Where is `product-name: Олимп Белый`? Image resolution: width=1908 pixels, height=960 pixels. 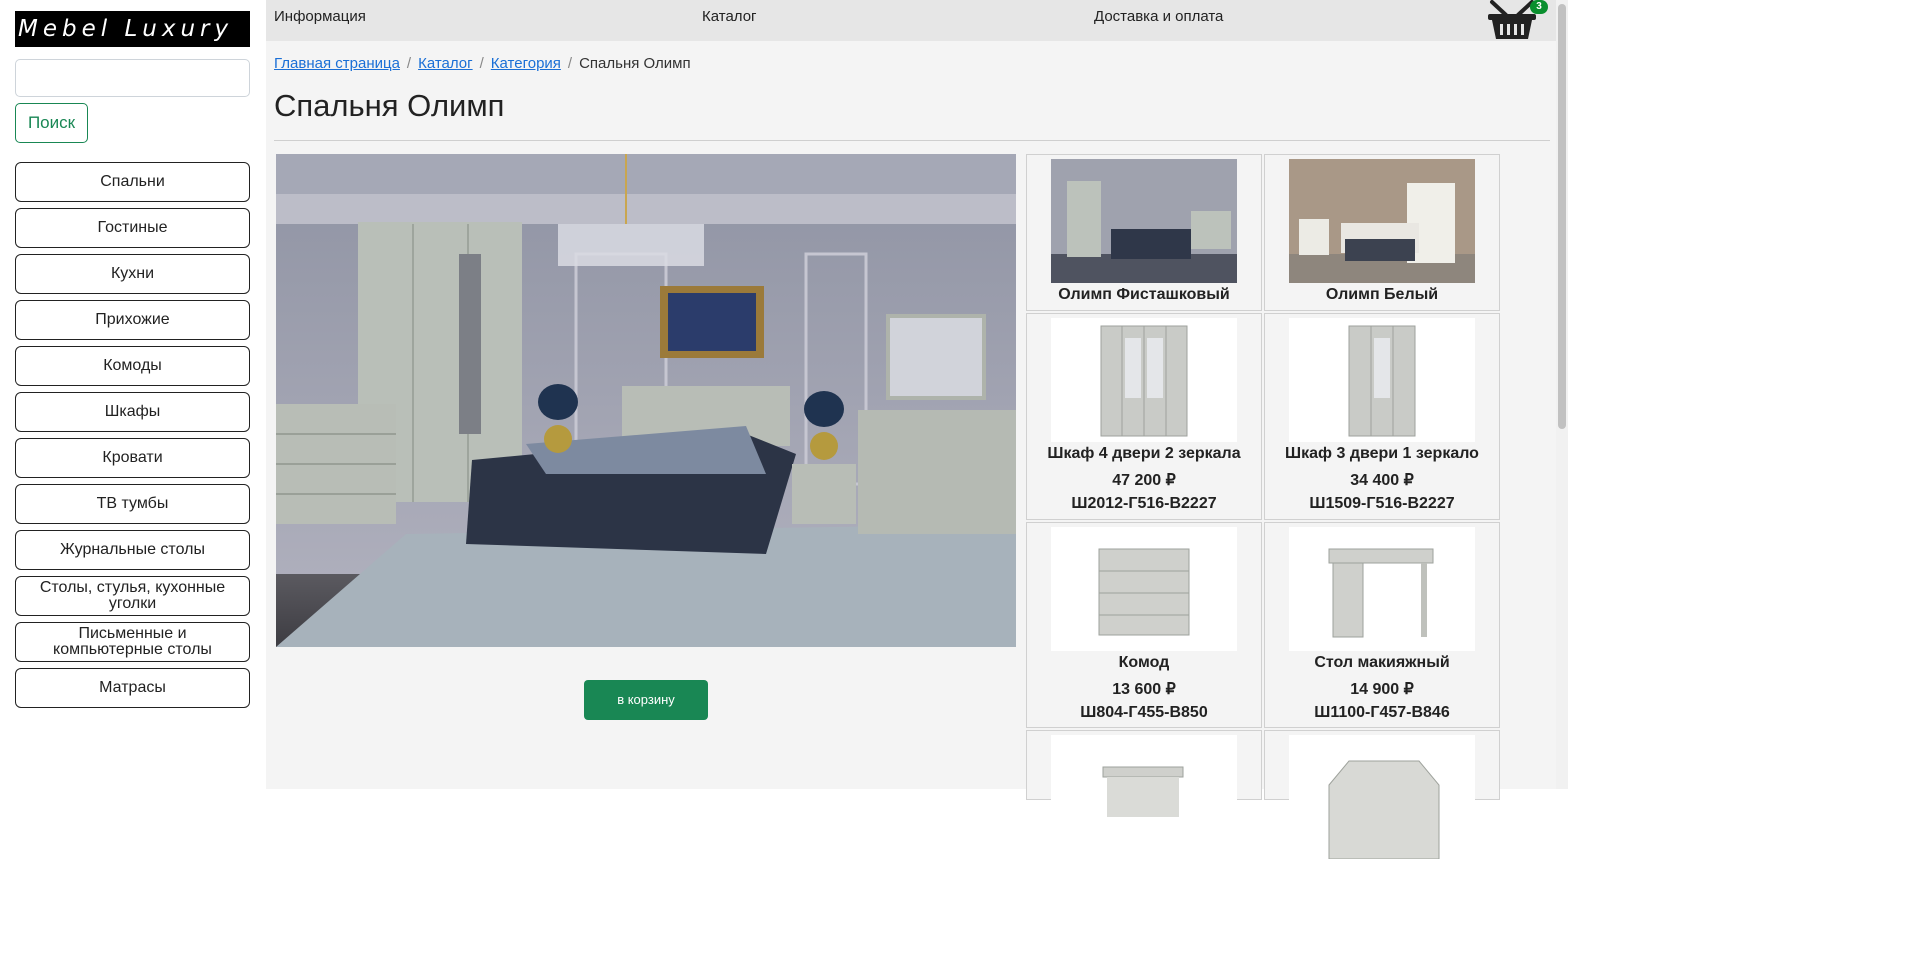 product-name: Олимп Белый is located at coordinates (1382, 294).